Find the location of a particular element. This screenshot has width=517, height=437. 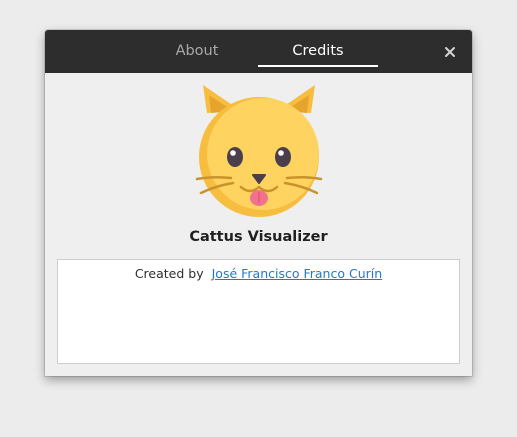

close-button is located at coordinates (450, 52).